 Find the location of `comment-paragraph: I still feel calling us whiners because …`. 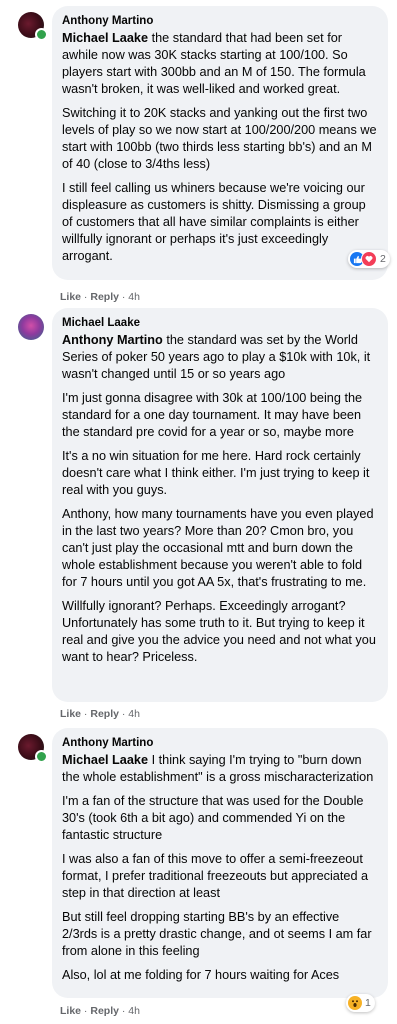

comment-paragraph: I still feel calling us whiners because … is located at coordinates (214, 222).